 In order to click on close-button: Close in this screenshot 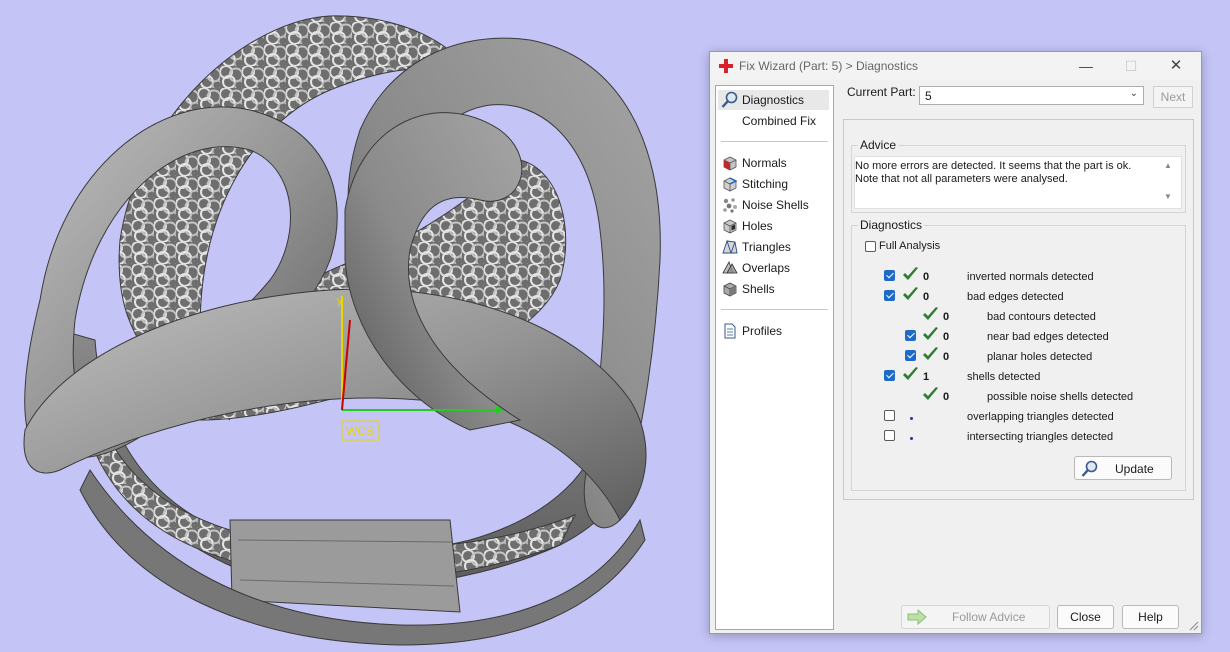, I will do `click(1085, 617)`.